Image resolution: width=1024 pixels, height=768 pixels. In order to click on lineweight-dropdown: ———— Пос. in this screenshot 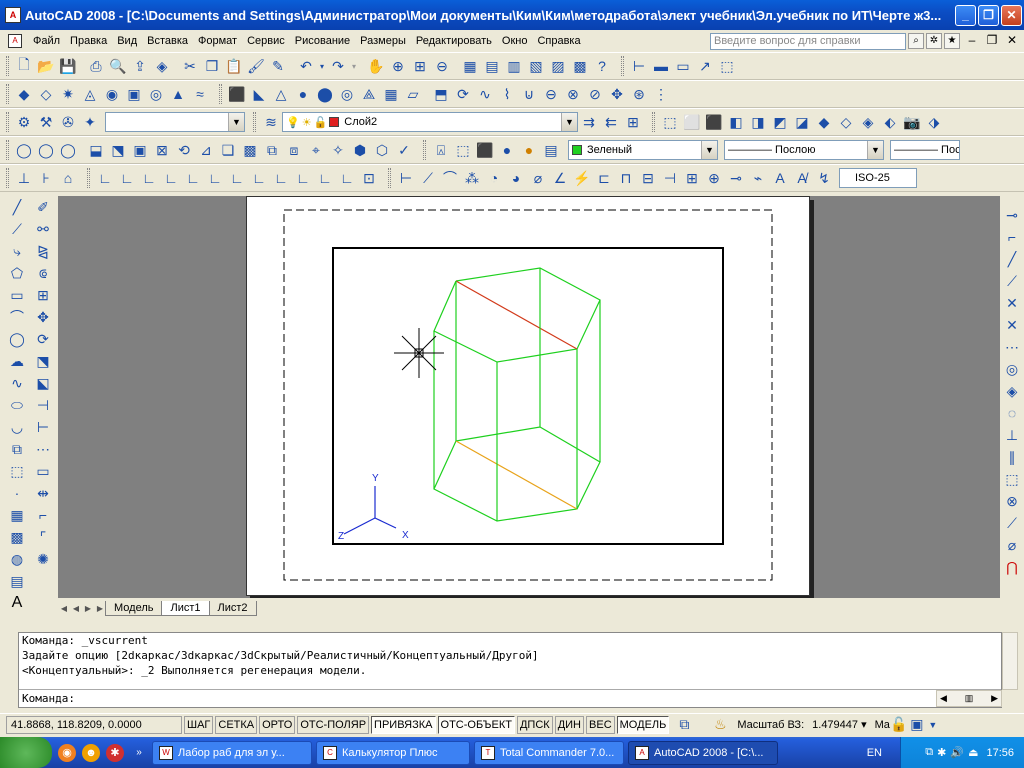, I will do `click(925, 150)`.